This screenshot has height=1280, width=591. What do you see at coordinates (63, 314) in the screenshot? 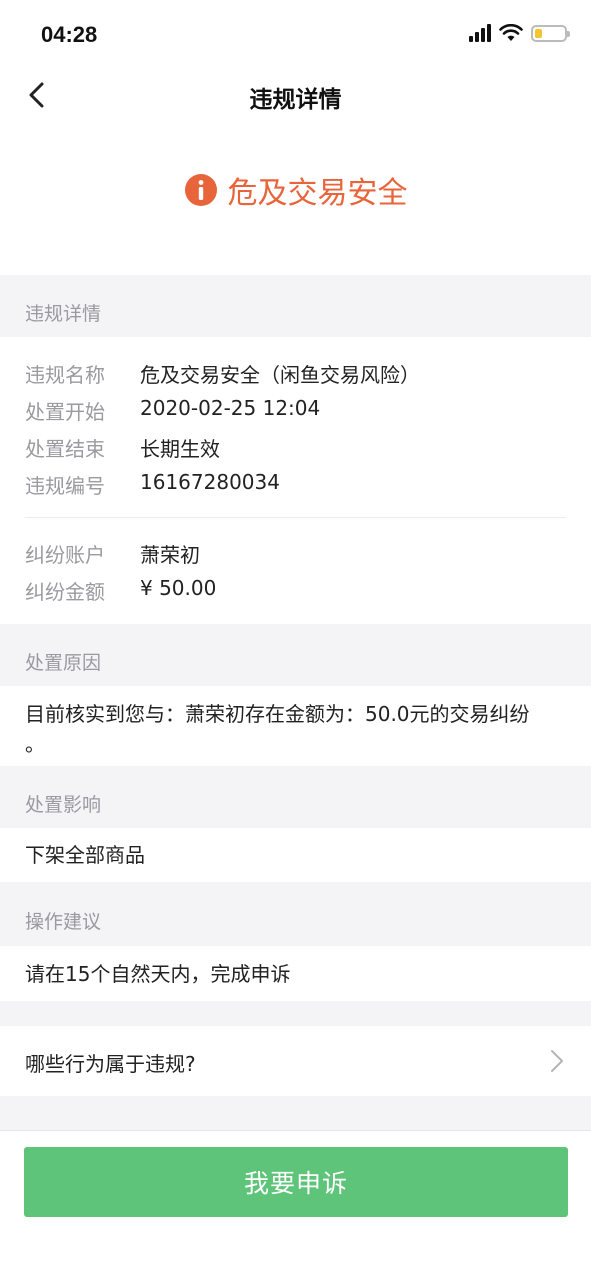
I see `section-label-details: 违规详情` at bounding box center [63, 314].